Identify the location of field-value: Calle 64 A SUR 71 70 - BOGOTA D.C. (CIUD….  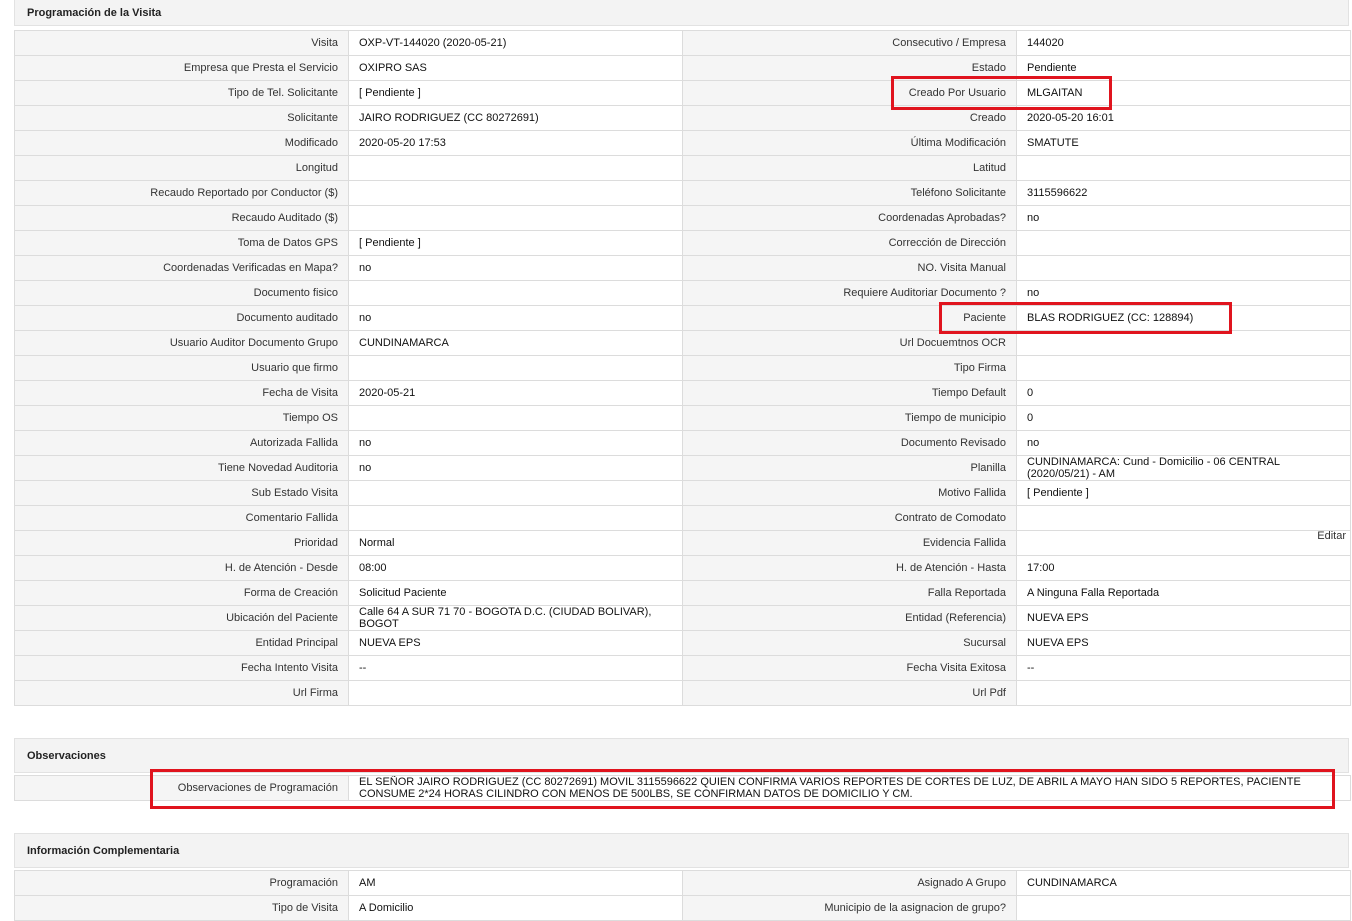
(515, 618).